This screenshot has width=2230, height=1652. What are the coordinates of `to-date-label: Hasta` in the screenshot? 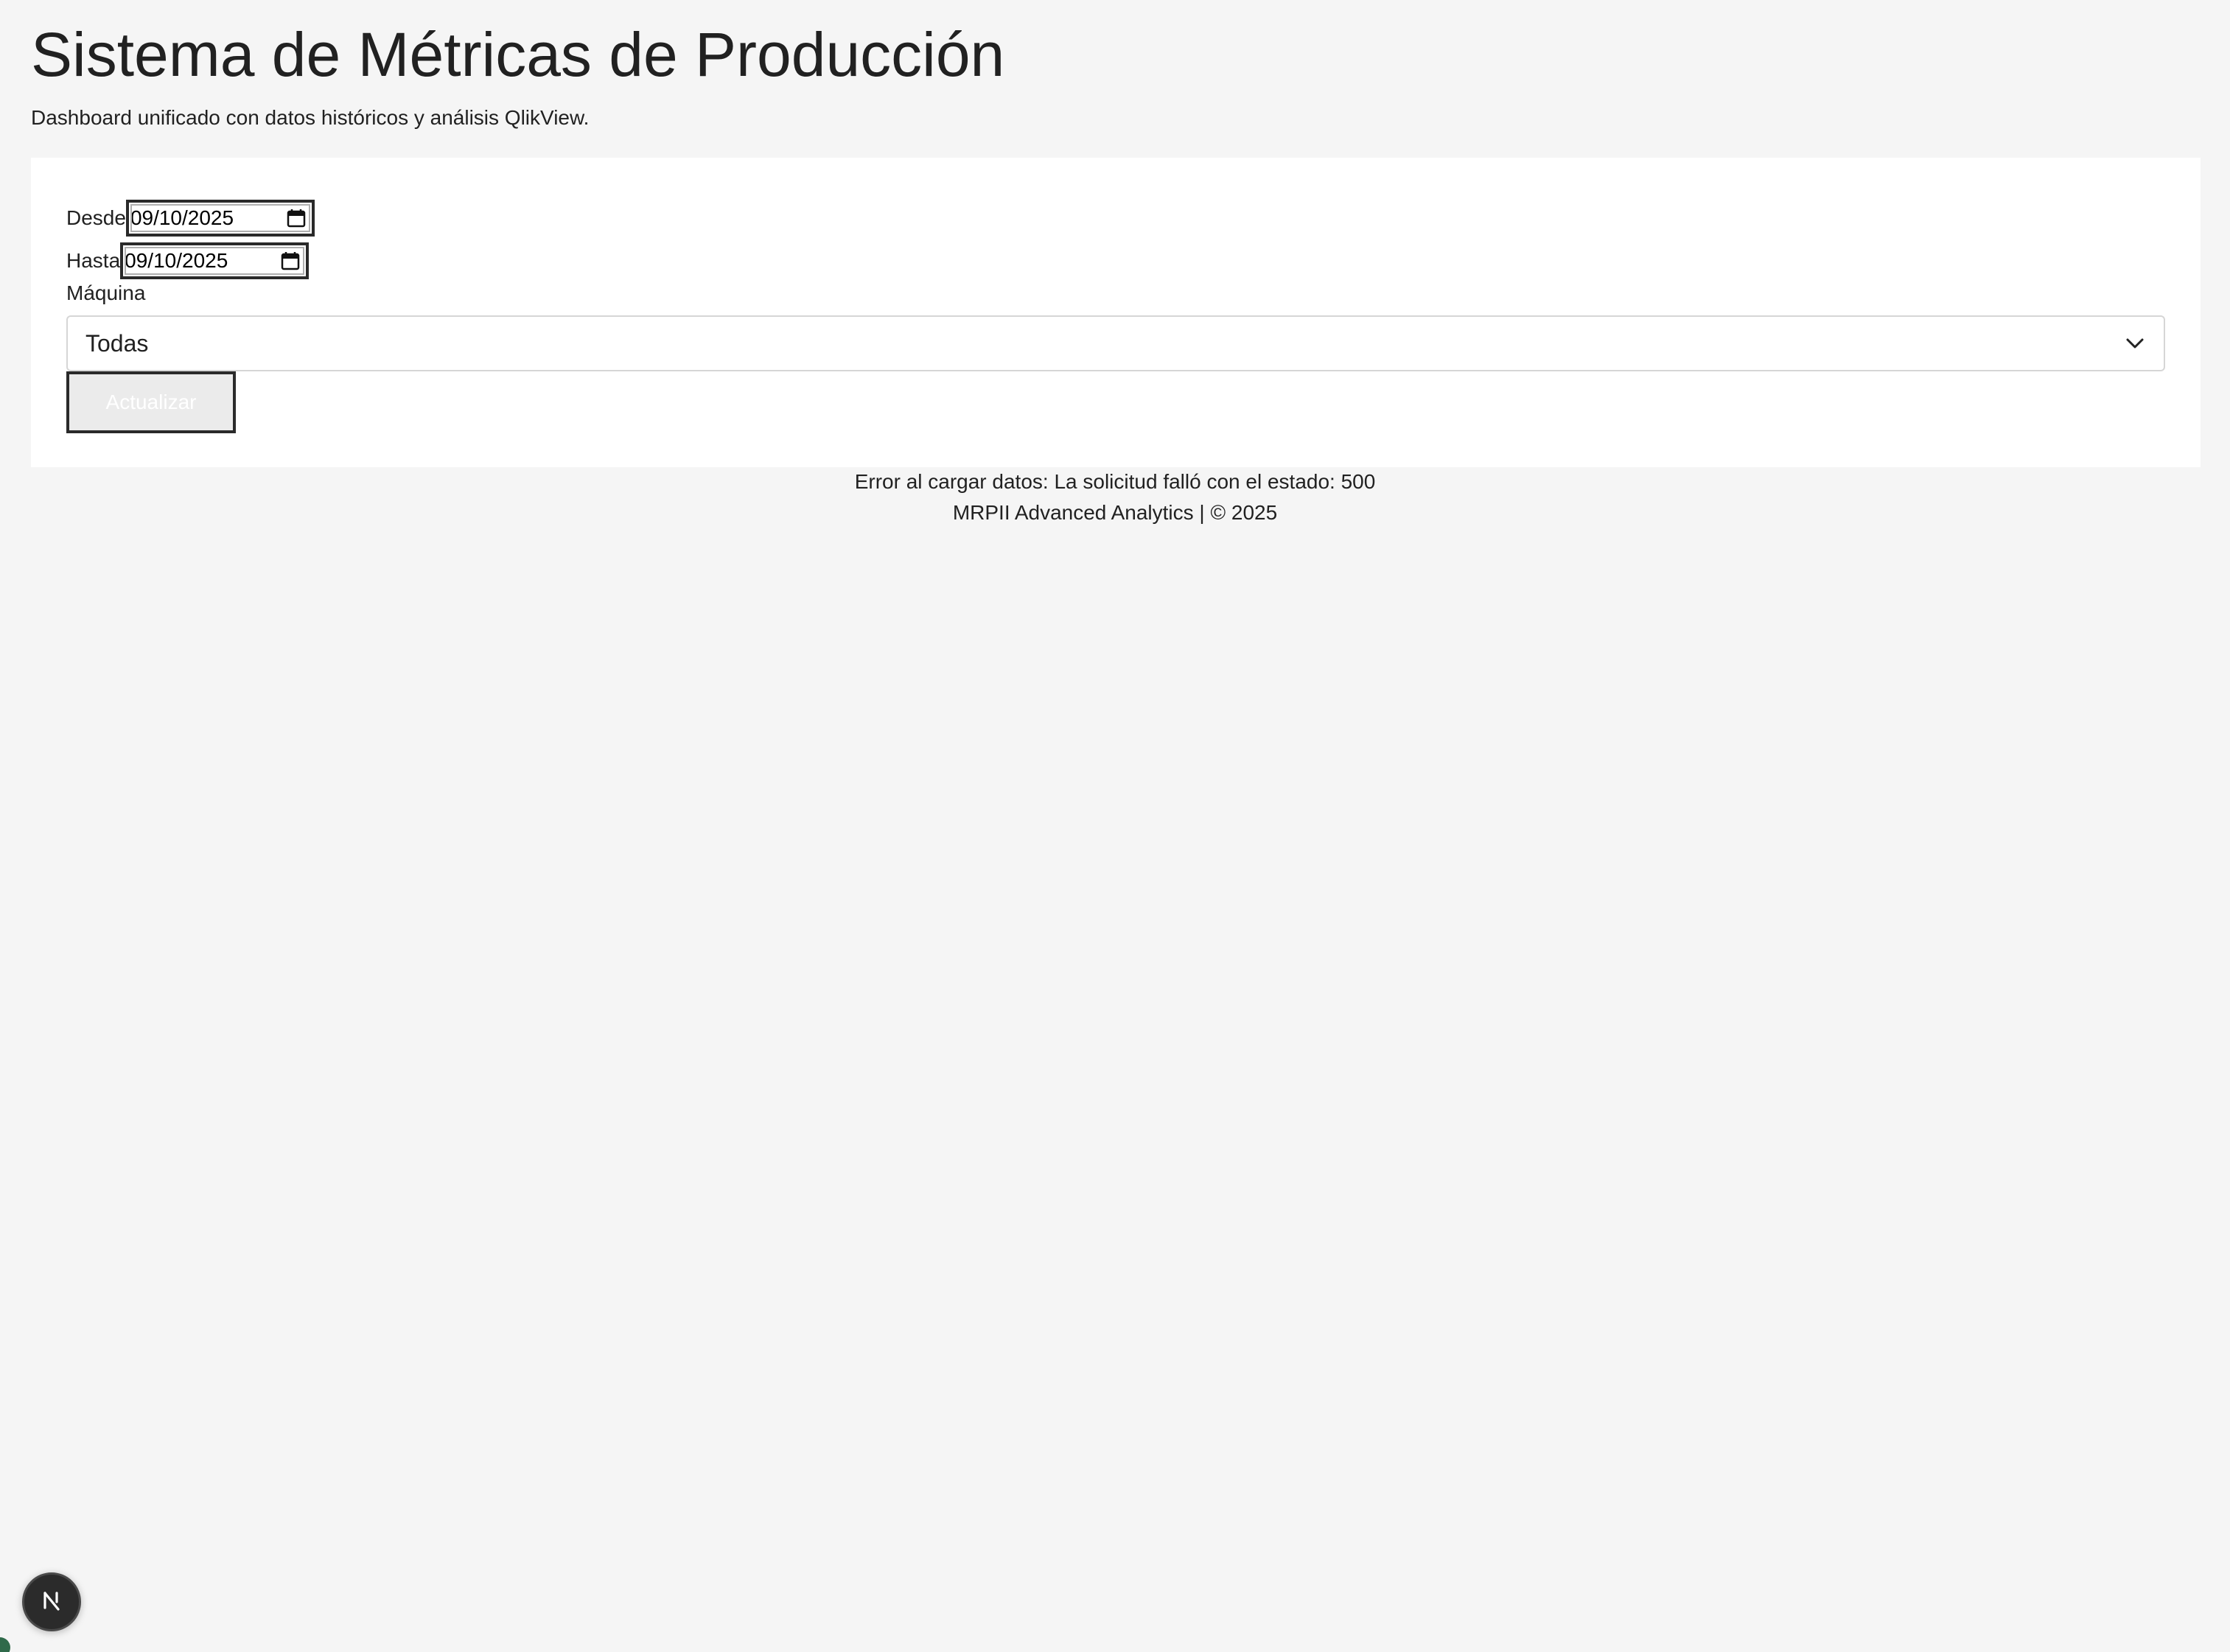 It's located at (93, 260).